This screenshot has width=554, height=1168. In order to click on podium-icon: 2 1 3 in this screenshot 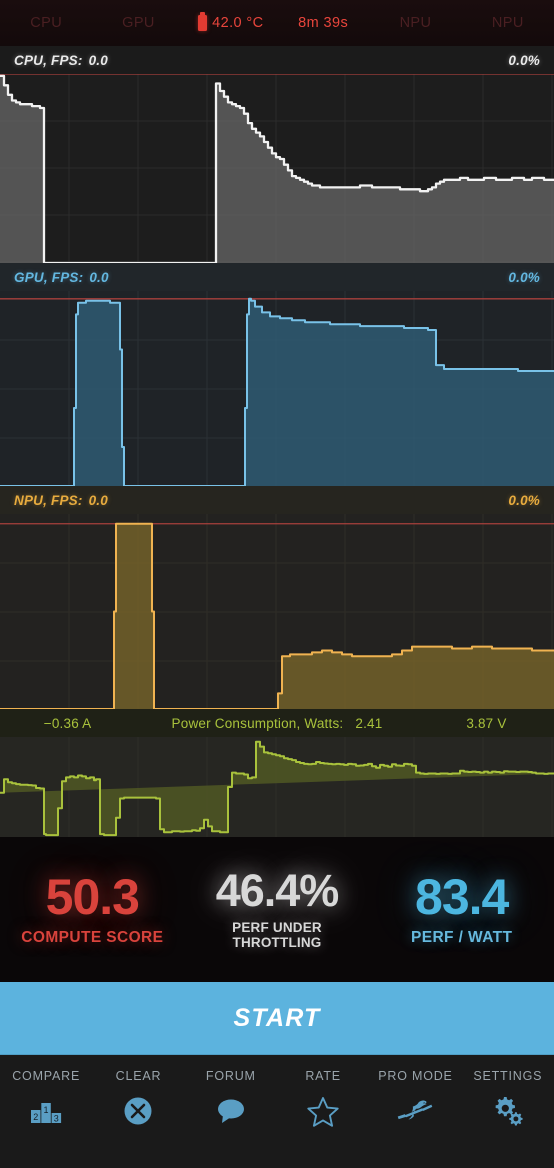, I will do `click(46, 1111)`.